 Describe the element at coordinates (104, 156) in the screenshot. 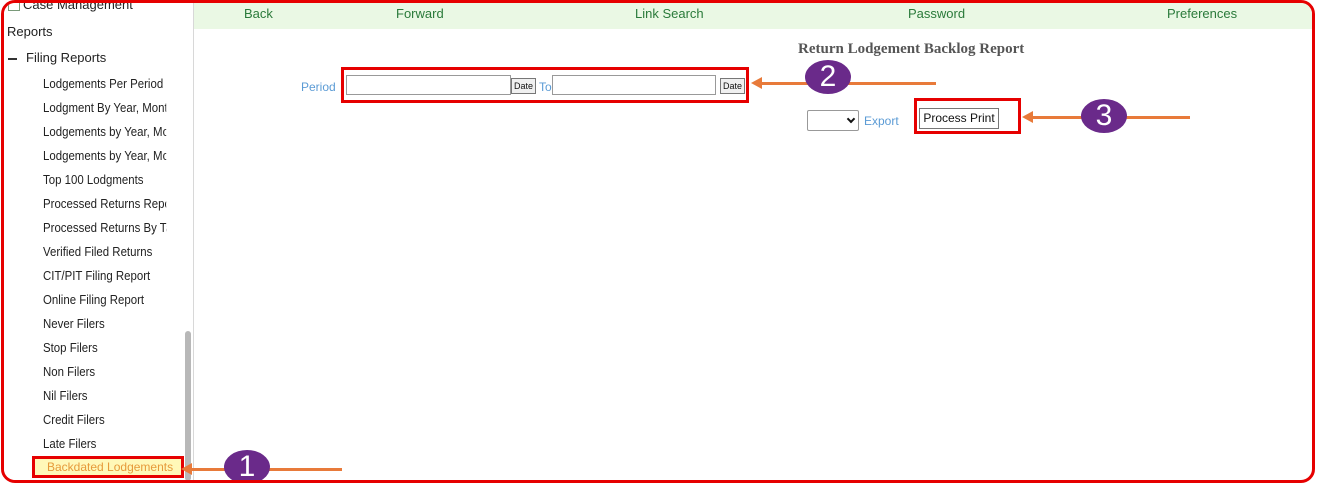

I see `sidebar-item-lodgements-by-year-month-2: Lodgements by Year, Montl` at that location.